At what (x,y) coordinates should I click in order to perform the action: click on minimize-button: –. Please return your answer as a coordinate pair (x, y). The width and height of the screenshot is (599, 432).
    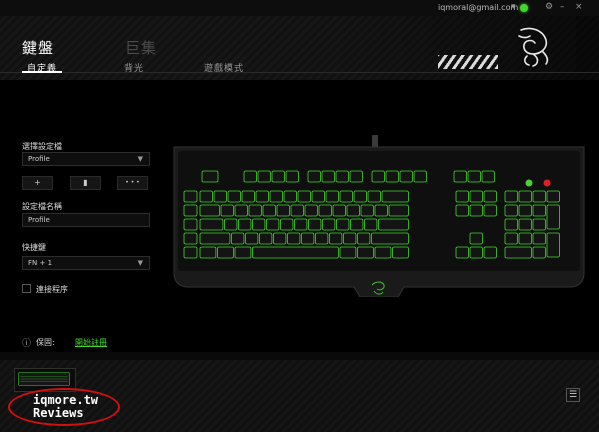
    Looking at the image, I should click on (562, 7).